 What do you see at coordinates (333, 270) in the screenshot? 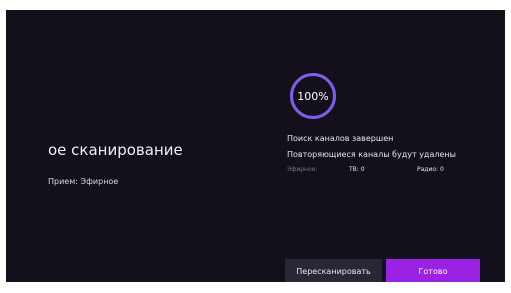
I see `rescan-button: Пересканировать` at bounding box center [333, 270].